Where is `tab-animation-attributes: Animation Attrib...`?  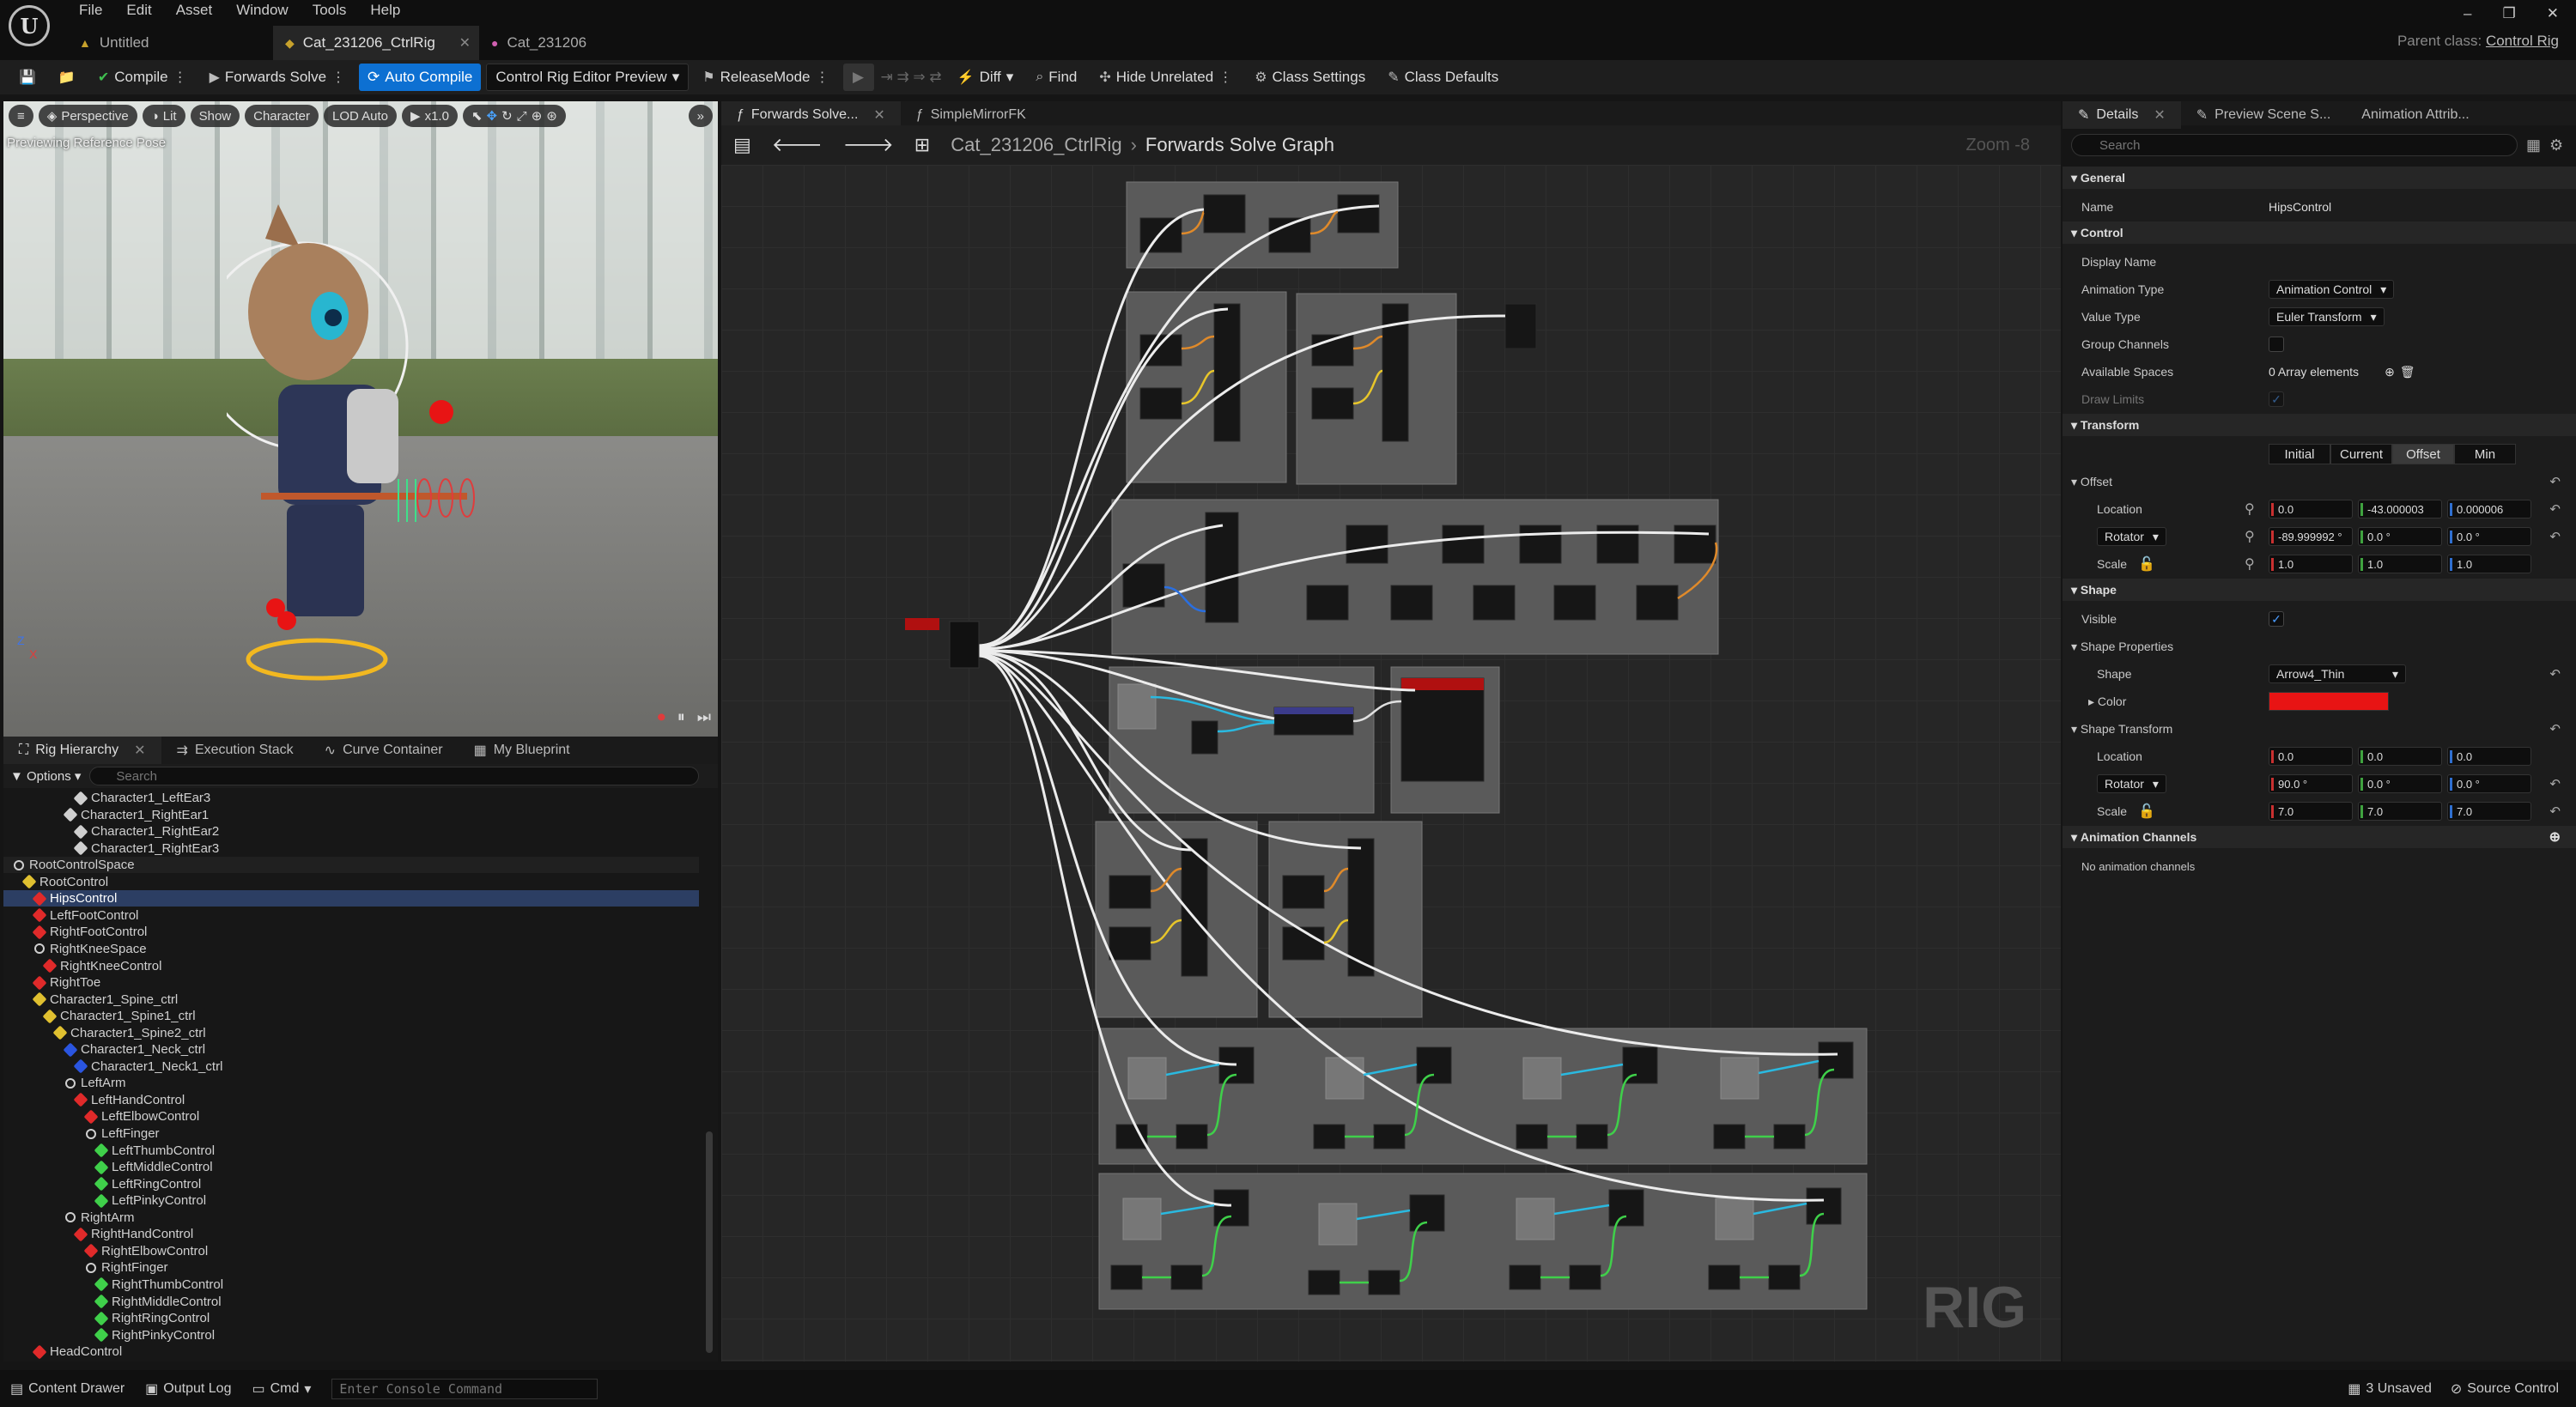 tab-animation-attributes: Animation Attrib... is located at coordinates (2415, 115).